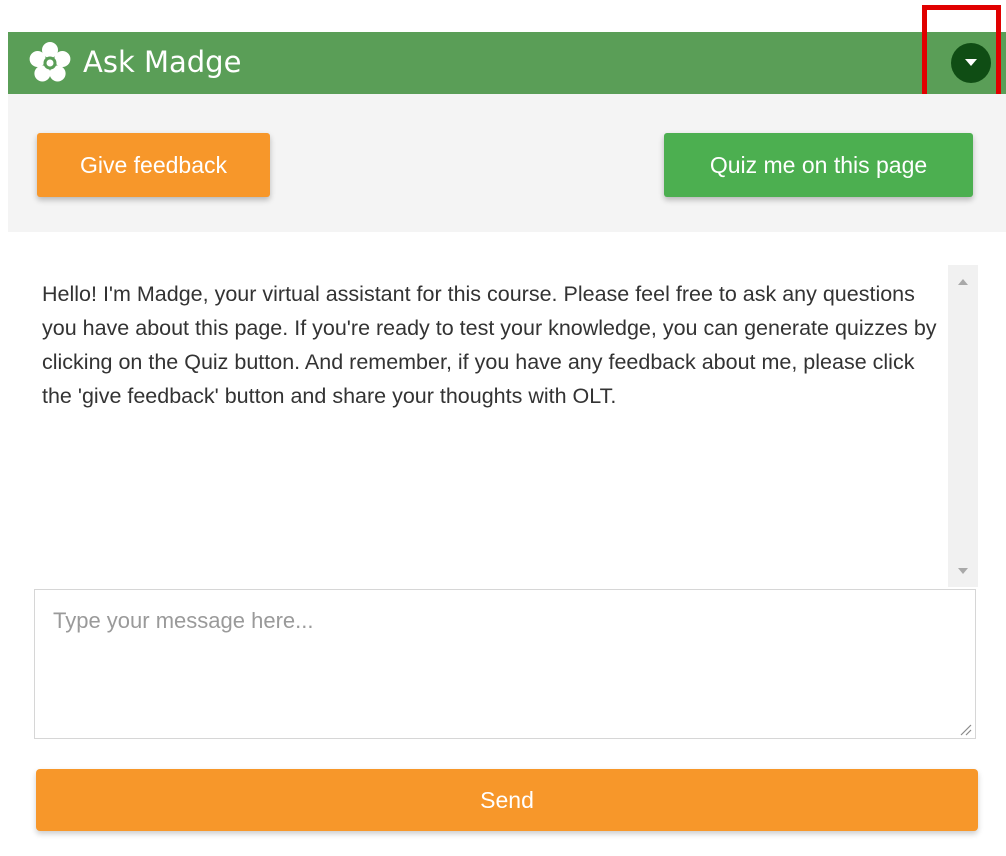 This screenshot has height=856, width=1006. I want to click on collapse-button, so click(971, 63).